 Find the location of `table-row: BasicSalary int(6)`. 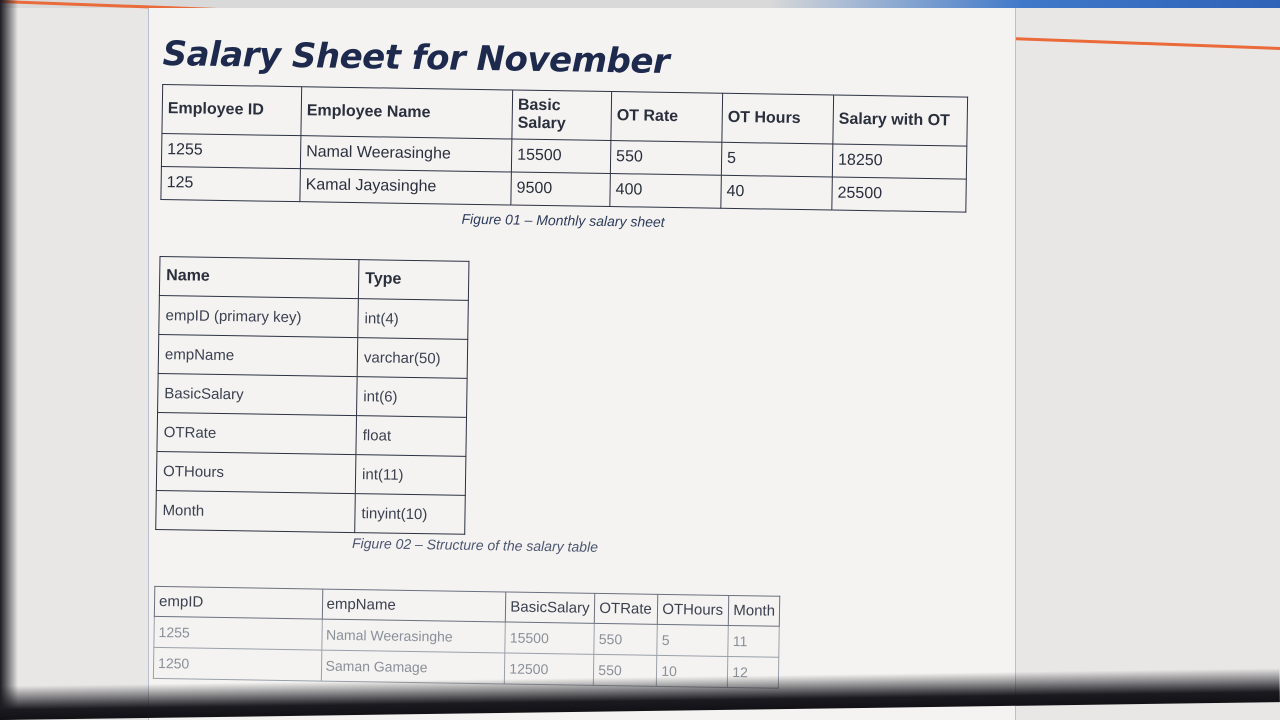

table-row: BasicSalary int(6) is located at coordinates (312, 395).